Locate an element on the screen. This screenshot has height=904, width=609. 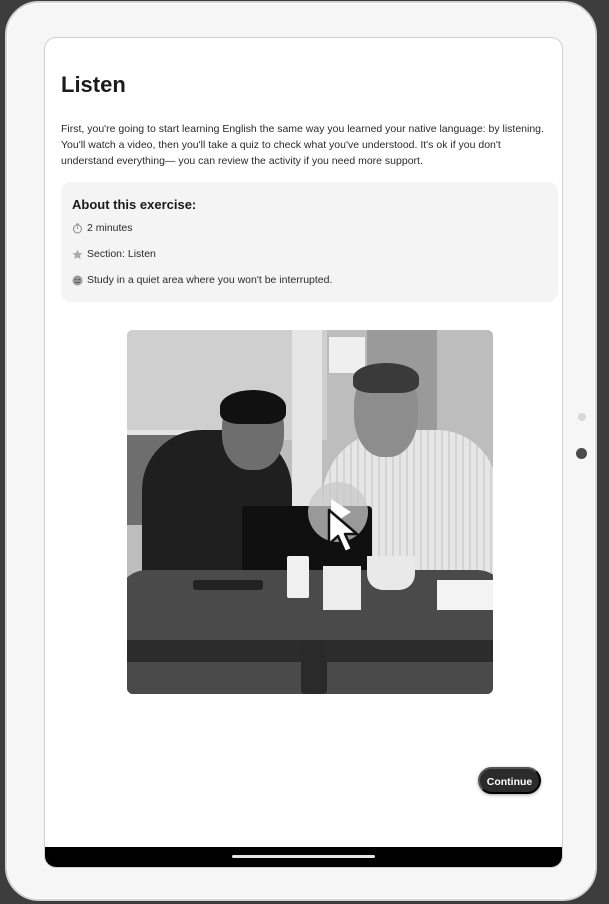
duration-row: 2 minutes is located at coordinates (102, 228).